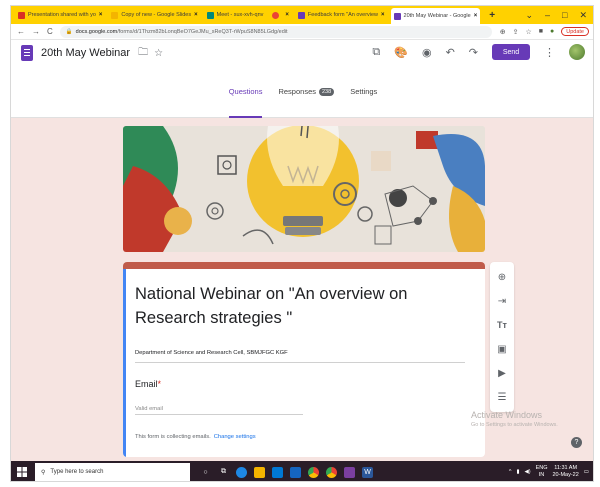 The height and width of the screenshot is (487, 600). Describe the element at coordinates (503, 32) in the screenshot. I see `zoom-icon: ⊕` at that location.